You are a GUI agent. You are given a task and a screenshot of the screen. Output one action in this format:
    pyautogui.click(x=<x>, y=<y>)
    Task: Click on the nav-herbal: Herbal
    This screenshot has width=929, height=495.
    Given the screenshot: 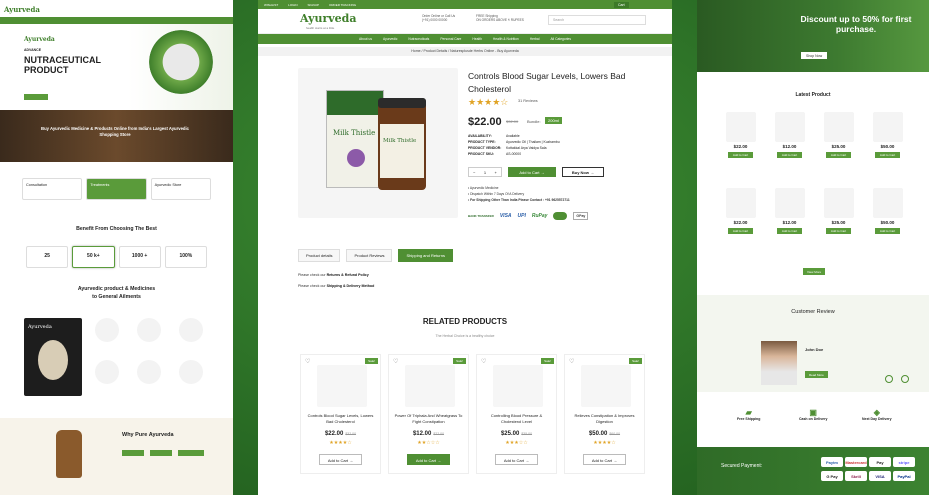 What is the action you would take?
    pyautogui.click(x=535, y=39)
    